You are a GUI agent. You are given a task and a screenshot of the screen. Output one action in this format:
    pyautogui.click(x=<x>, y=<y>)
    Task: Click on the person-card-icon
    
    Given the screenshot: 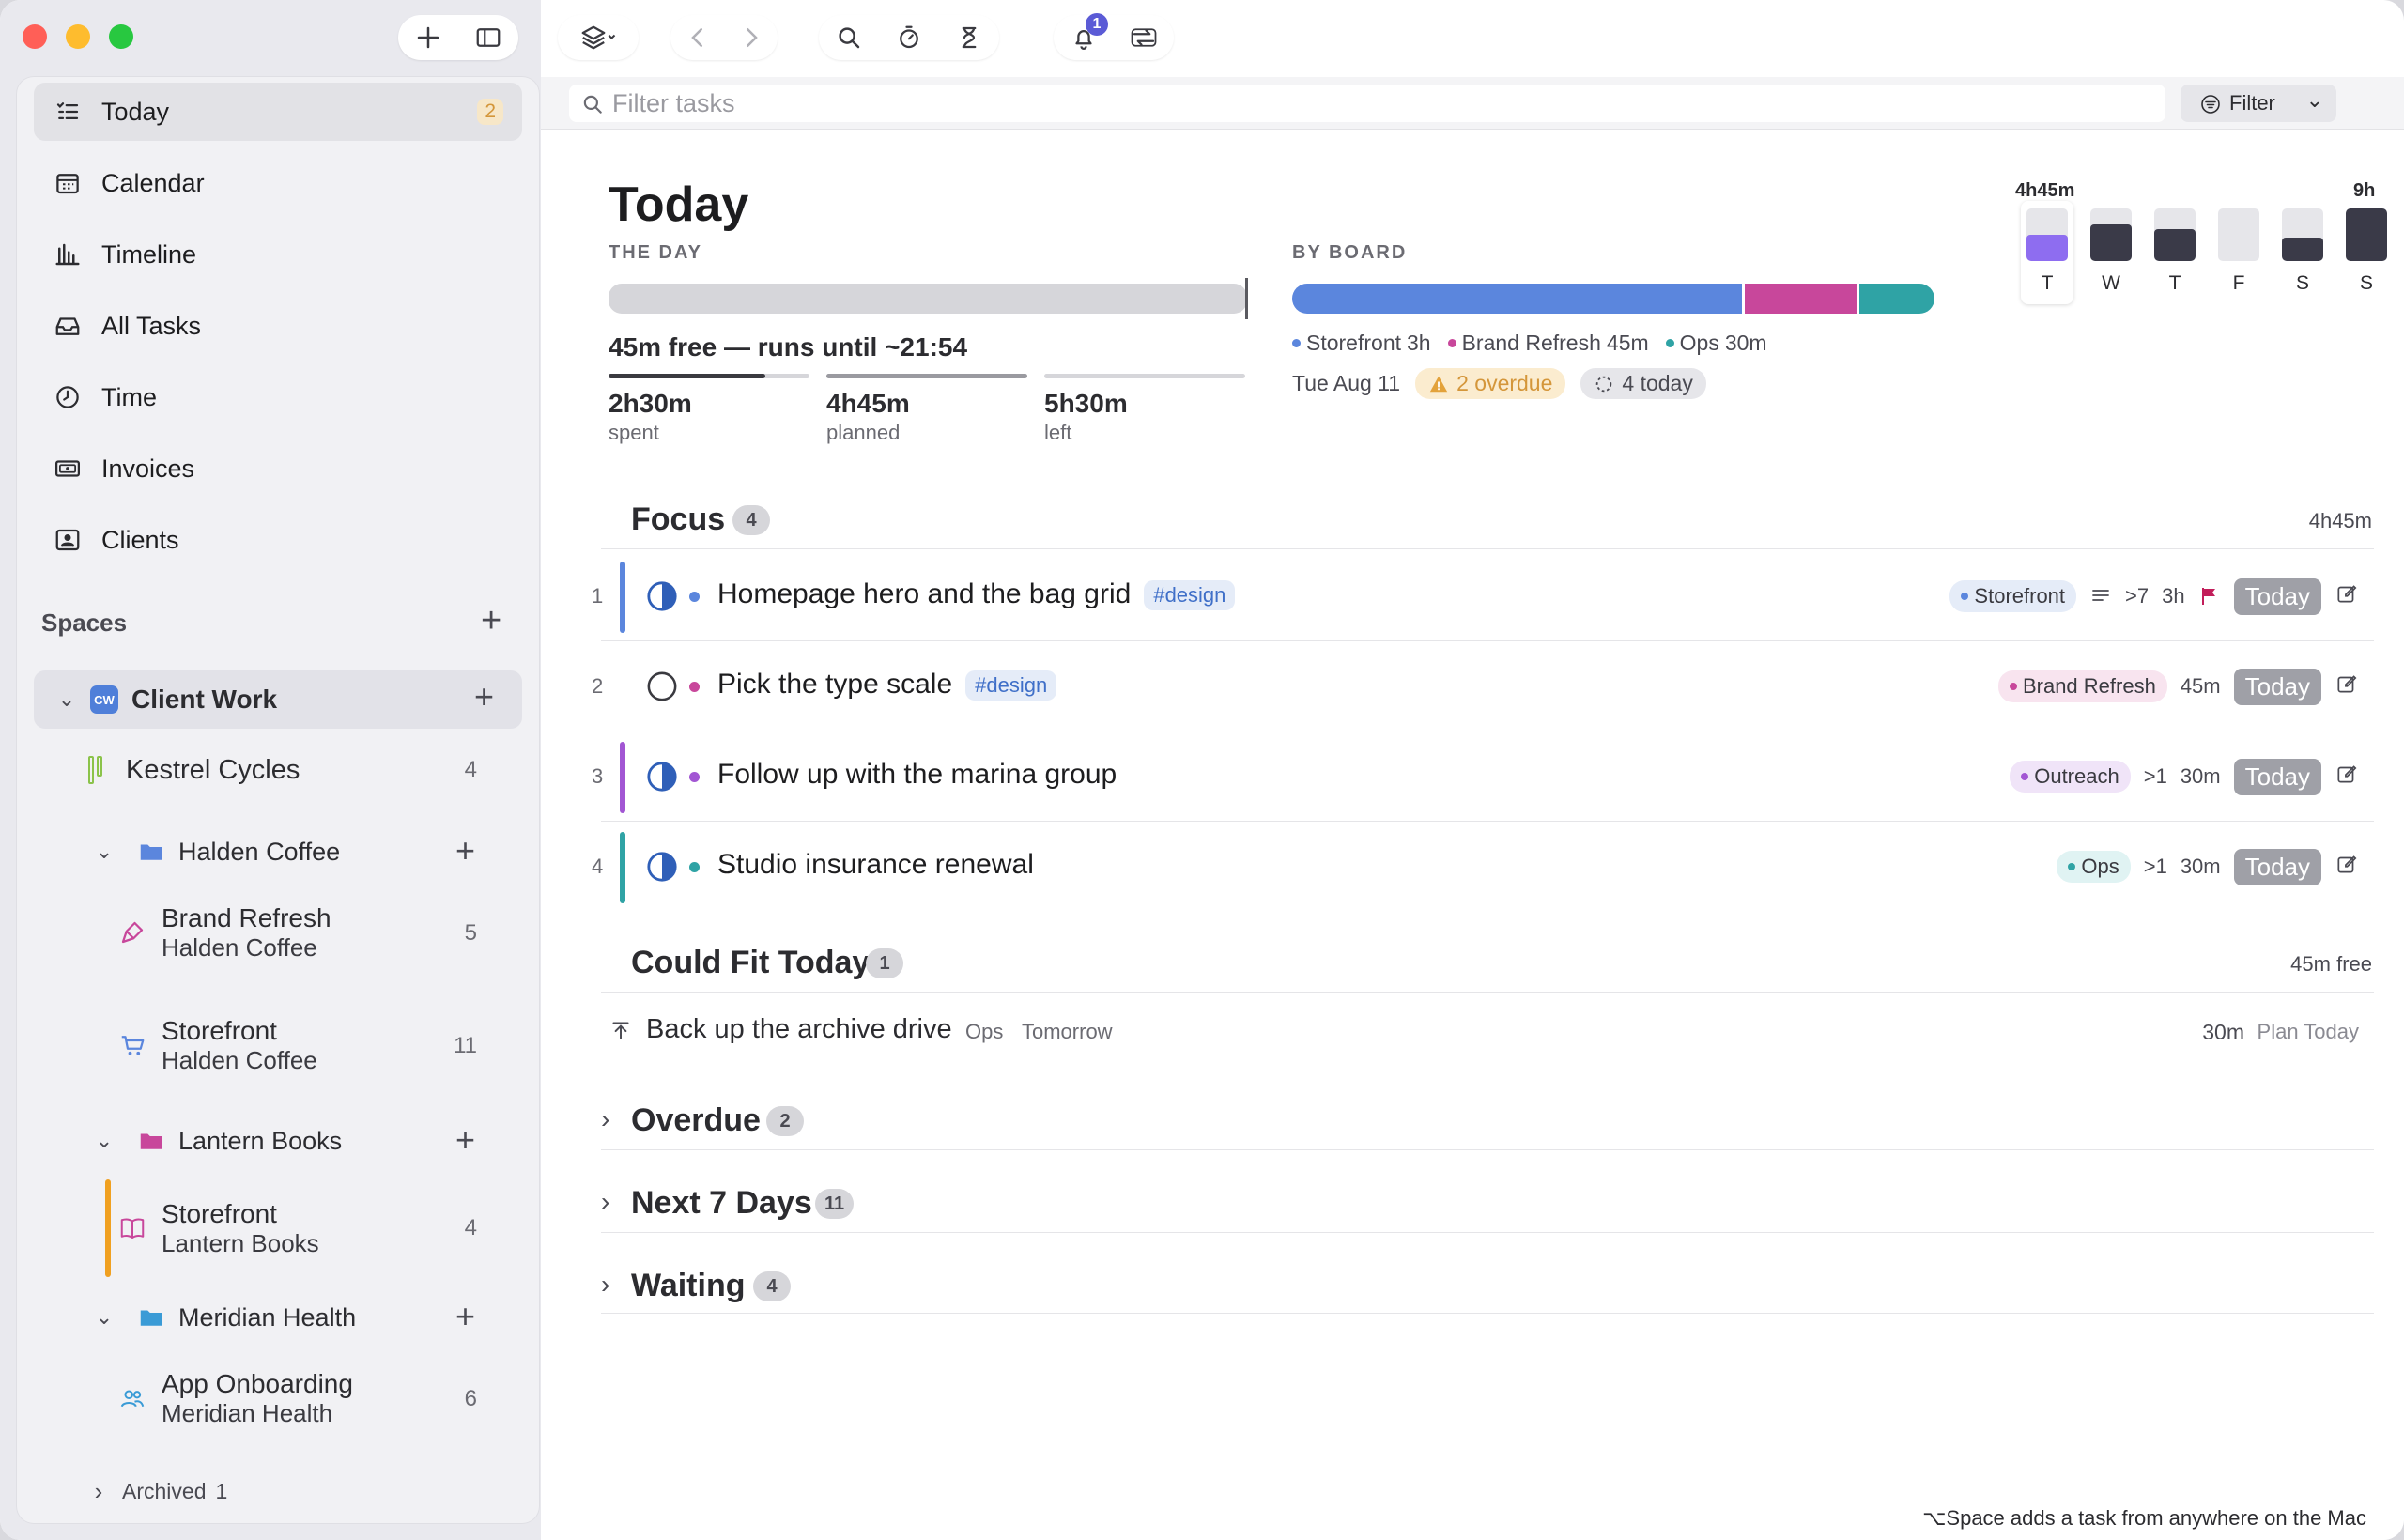 What is the action you would take?
    pyautogui.click(x=68, y=540)
    